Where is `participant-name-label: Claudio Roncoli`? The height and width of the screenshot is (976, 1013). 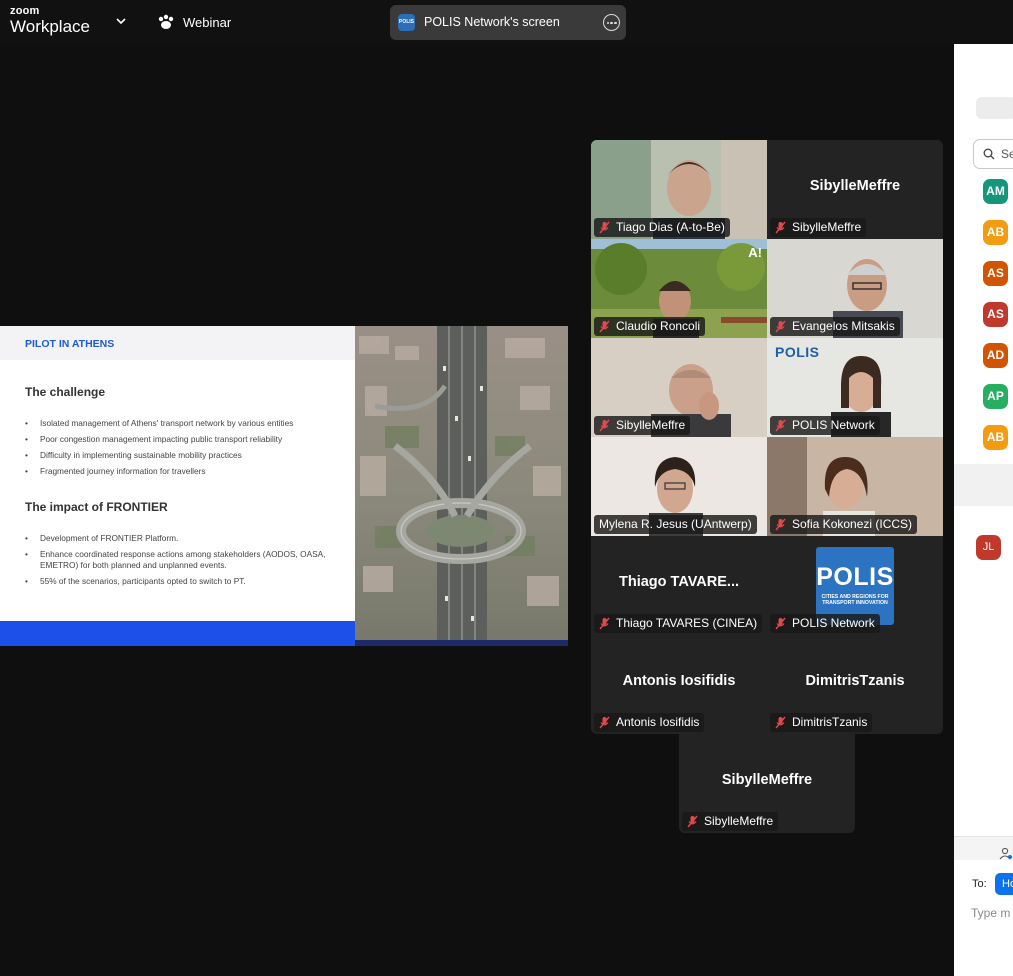
participant-name-label: Claudio Roncoli is located at coordinates (650, 326).